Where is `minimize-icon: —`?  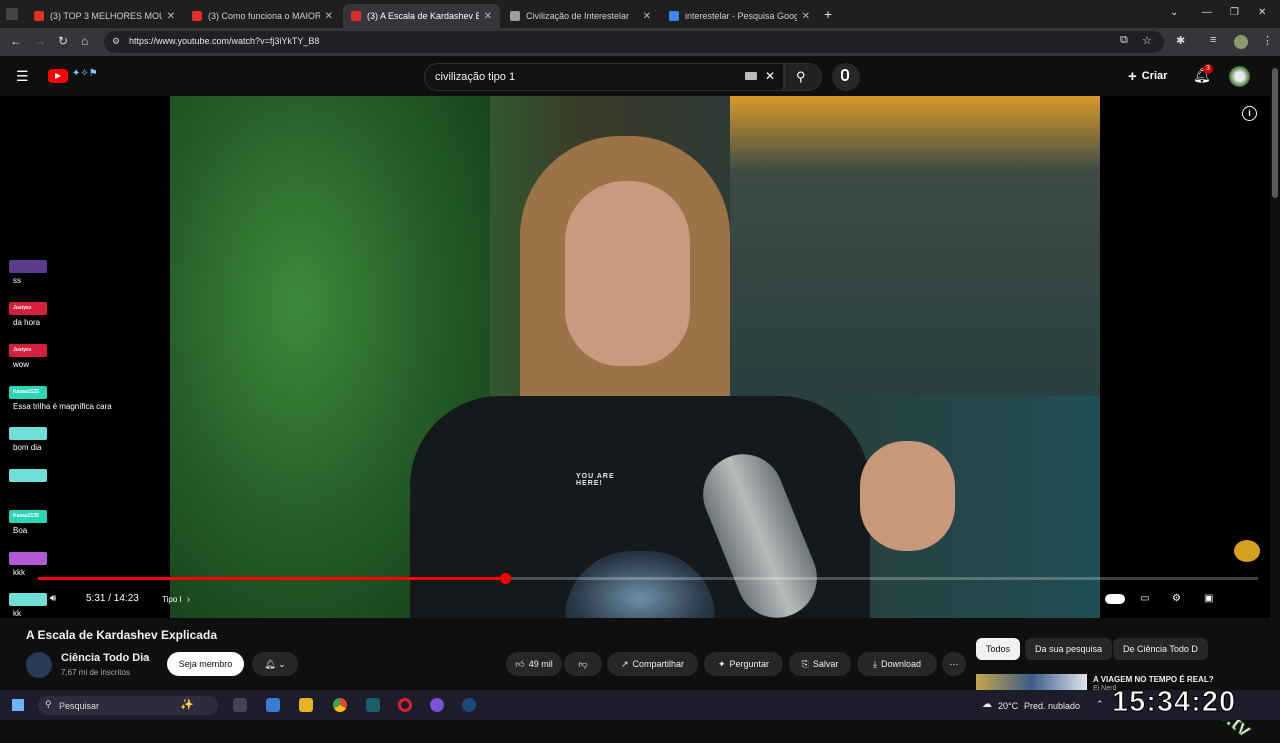 minimize-icon: — is located at coordinates (1207, 12).